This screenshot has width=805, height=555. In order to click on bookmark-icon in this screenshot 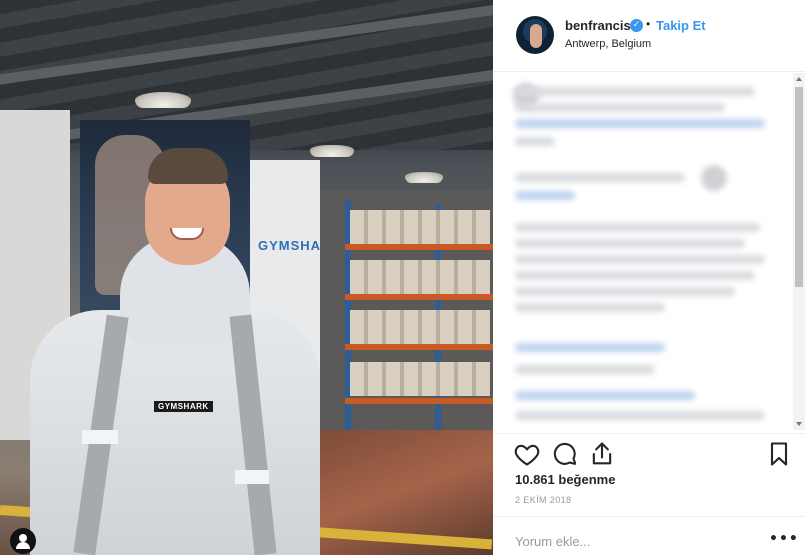, I will do `click(779, 454)`.